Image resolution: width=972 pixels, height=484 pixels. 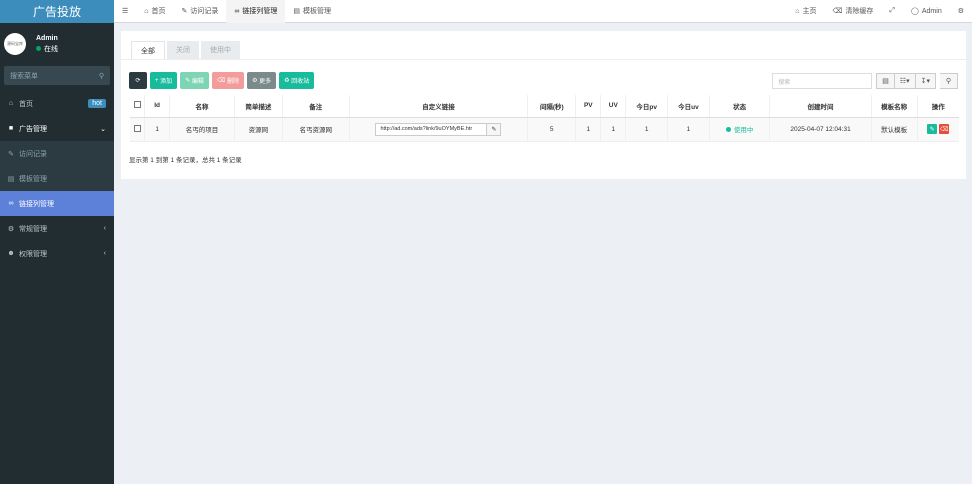 I want to click on cell-remark: 名丐资源网, so click(x=315, y=129).